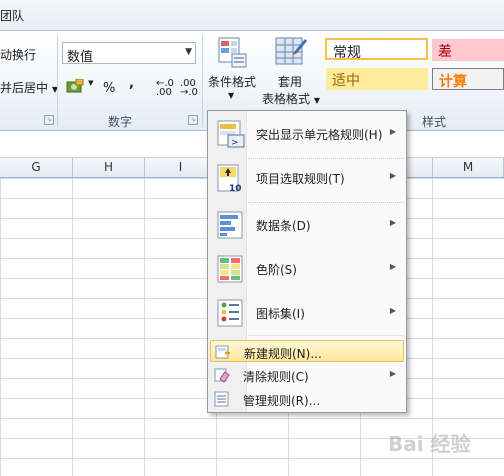  What do you see at coordinates (235, 188) in the screenshot?
I see `svg-text: 10` at bounding box center [235, 188].